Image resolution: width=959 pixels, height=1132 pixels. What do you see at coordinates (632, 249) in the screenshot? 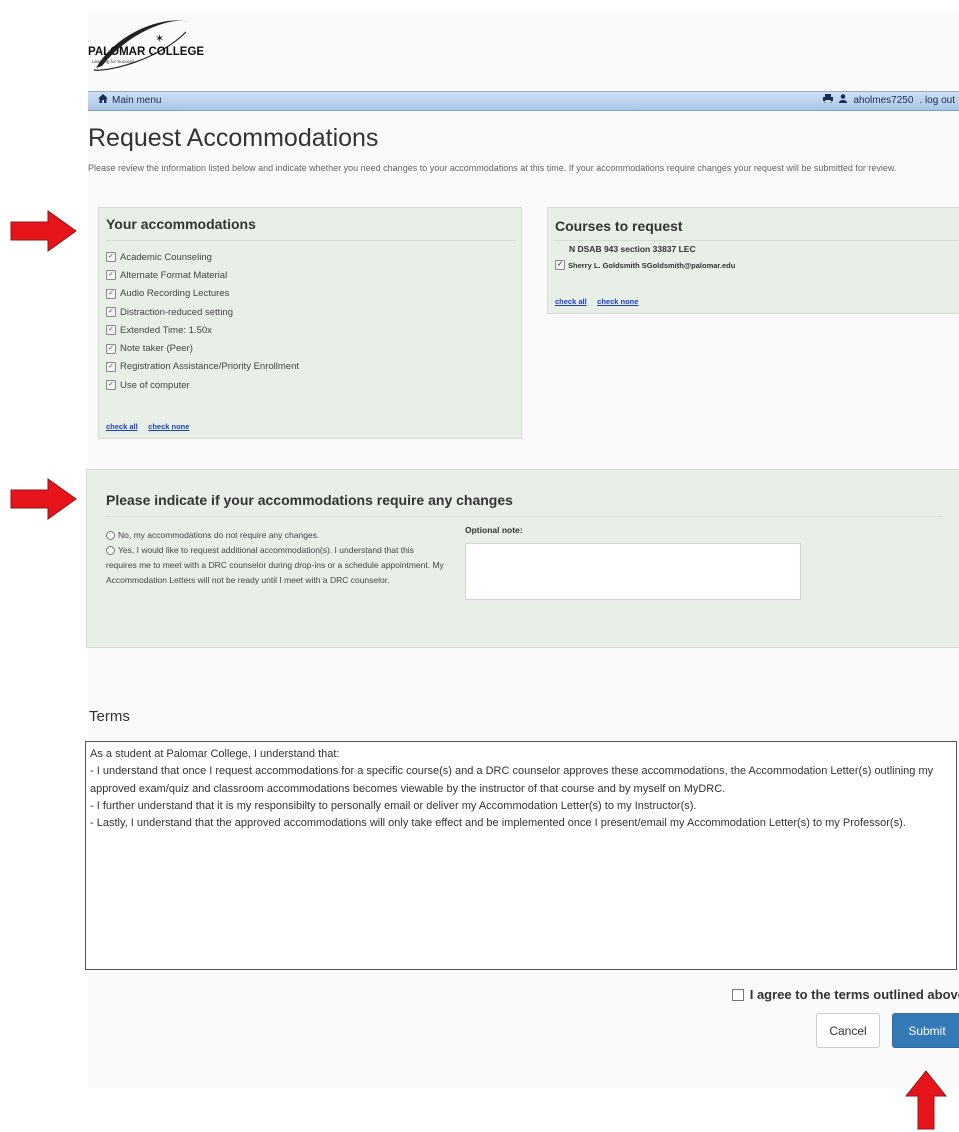
I see `course-title: N DSAB 943 section 33837 LEC` at bounding box center [632, 249].